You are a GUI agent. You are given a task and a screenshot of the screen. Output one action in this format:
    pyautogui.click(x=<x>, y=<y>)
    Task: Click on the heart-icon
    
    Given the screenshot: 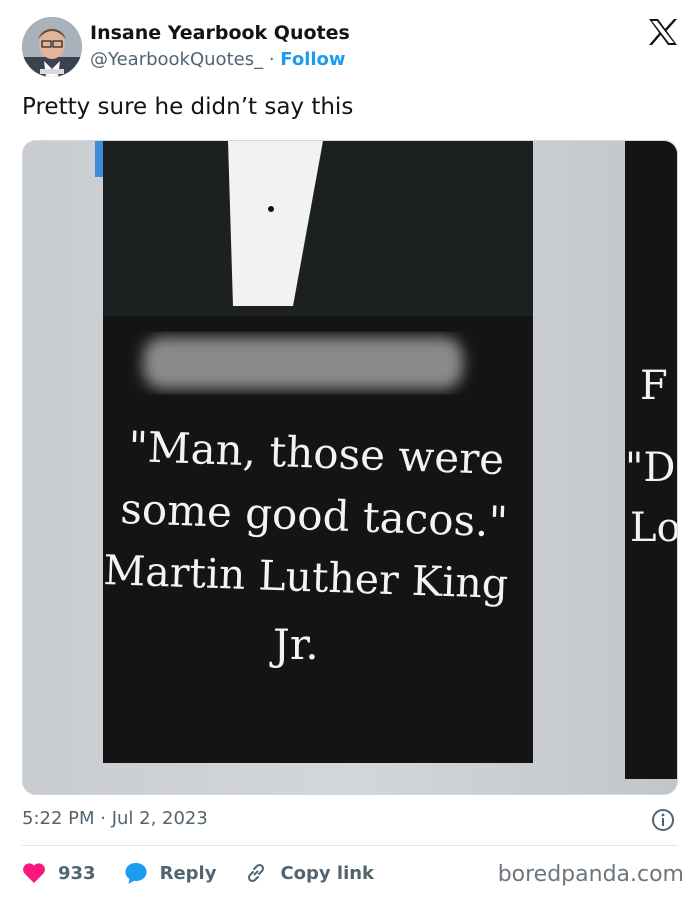 What is the action you would take?
    pyautogui.click(x=34, y=873)
    